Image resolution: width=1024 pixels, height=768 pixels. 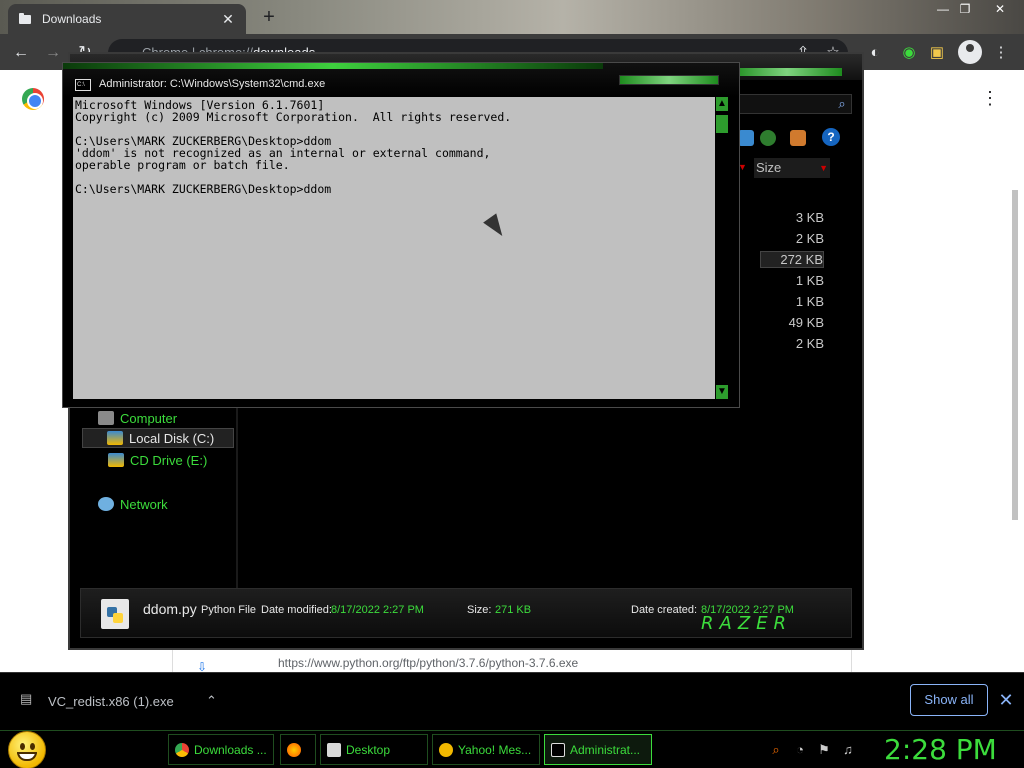 I want to click on chevron-up-icon: ⌃, so click(x=211, y=701).